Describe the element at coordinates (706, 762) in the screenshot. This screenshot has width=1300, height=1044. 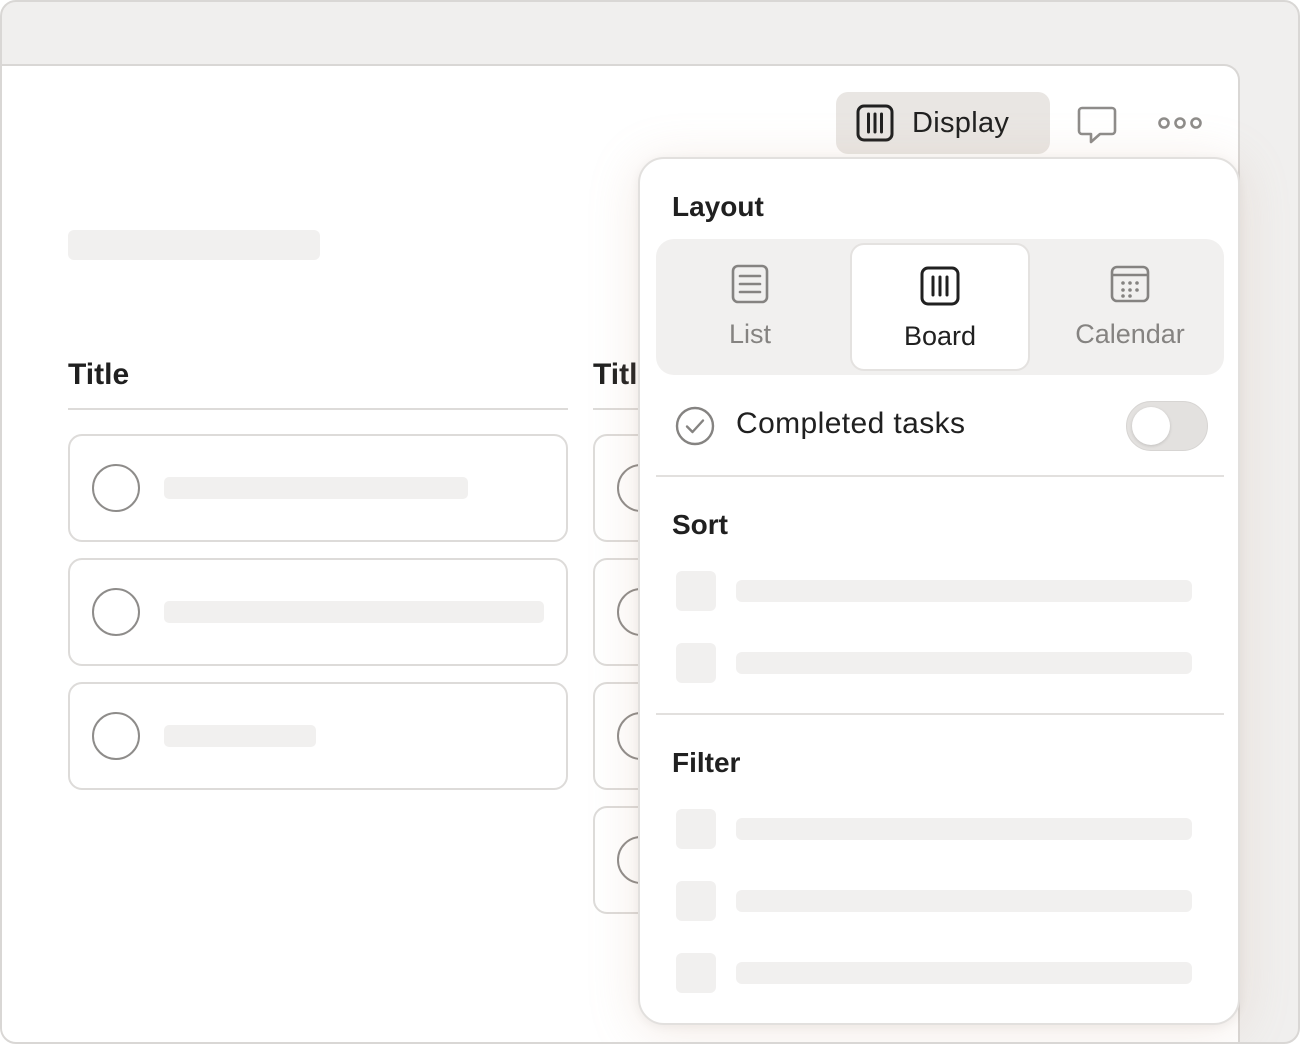
I see `filter-section-title: Filter` at that location.